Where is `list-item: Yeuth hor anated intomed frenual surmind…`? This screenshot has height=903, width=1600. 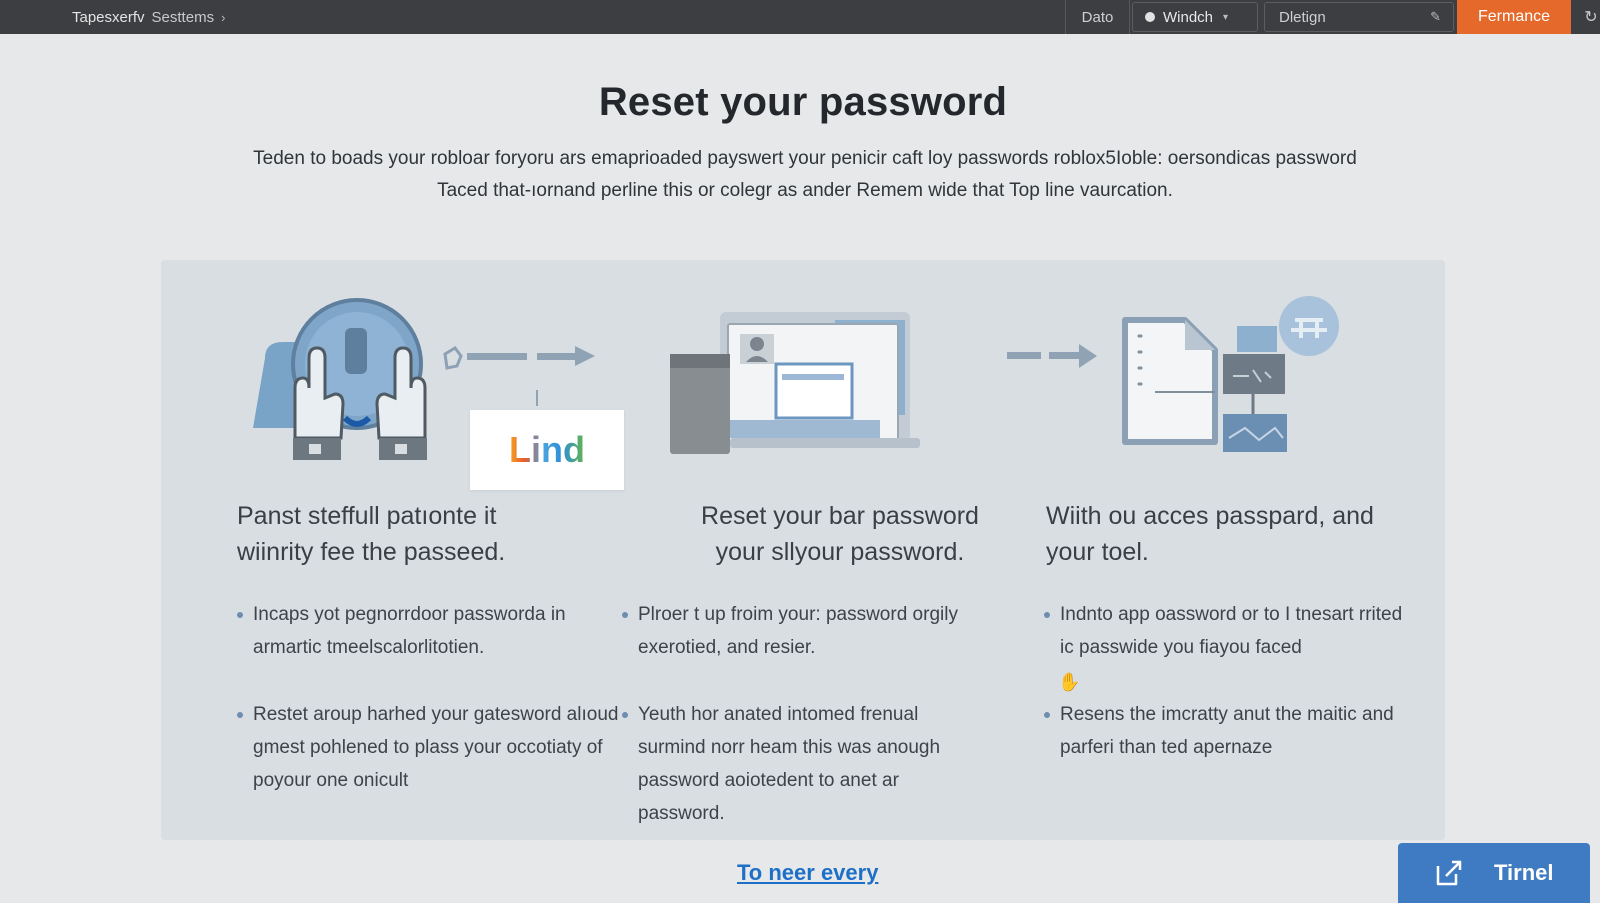 list-item: Yeuth hor anated intomed frenual surmind… is located at coordinates (802, 764).